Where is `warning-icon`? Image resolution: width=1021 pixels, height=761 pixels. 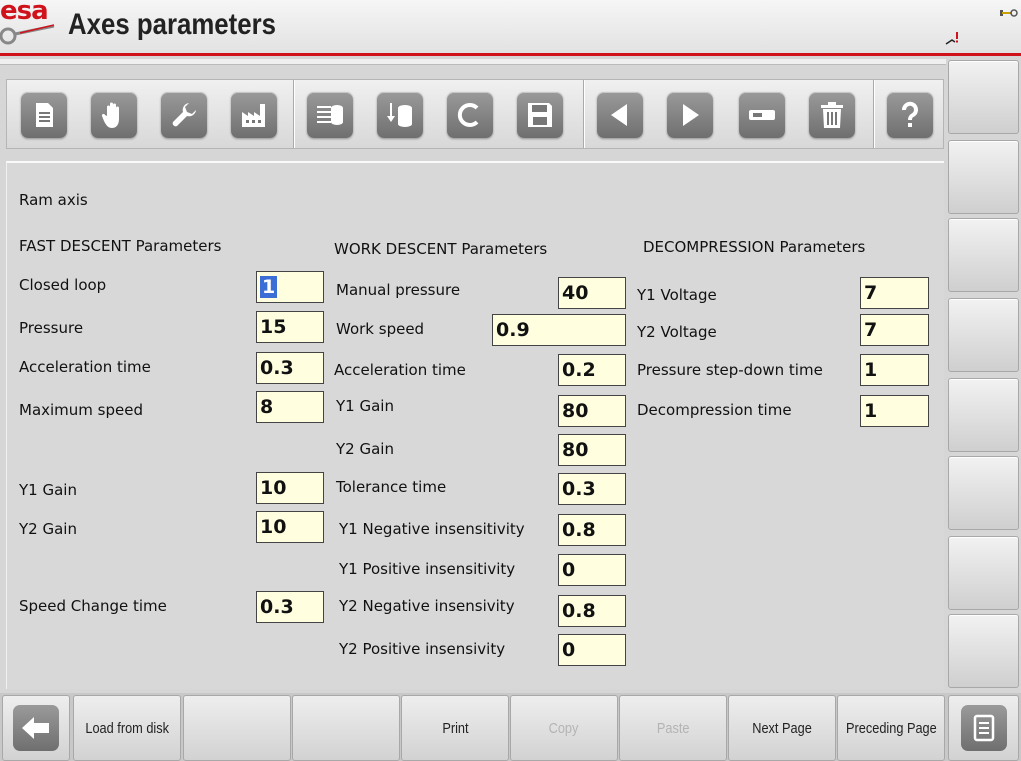 warning-icon is located at coordinates (951, 38).